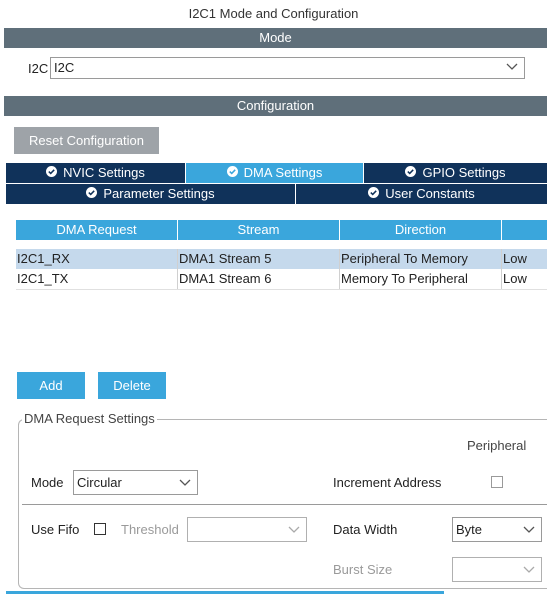 The width and height of the screenshot is (547, 594). Describe the element at coordinates (64, 67) in the screenshot. I see `i2c-mode-value: I2C` at that location.